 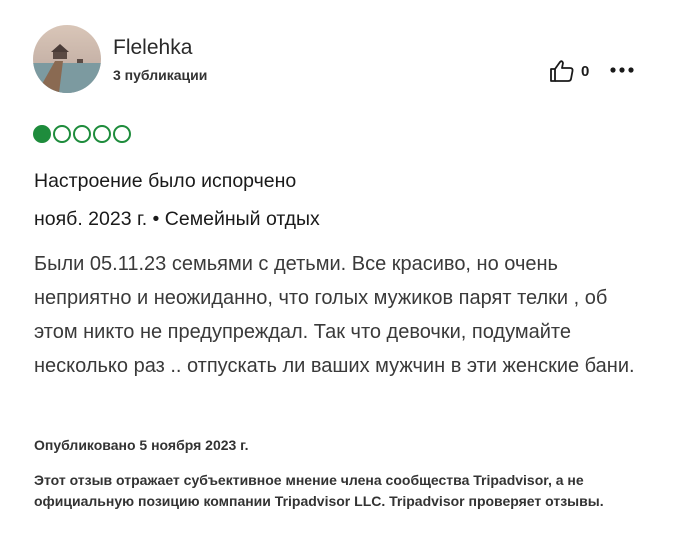 What do you see at coordinates (160, 75) in the screenshot?
I see `contribution-count: 3 публикации` at bounding box center [160, 75].